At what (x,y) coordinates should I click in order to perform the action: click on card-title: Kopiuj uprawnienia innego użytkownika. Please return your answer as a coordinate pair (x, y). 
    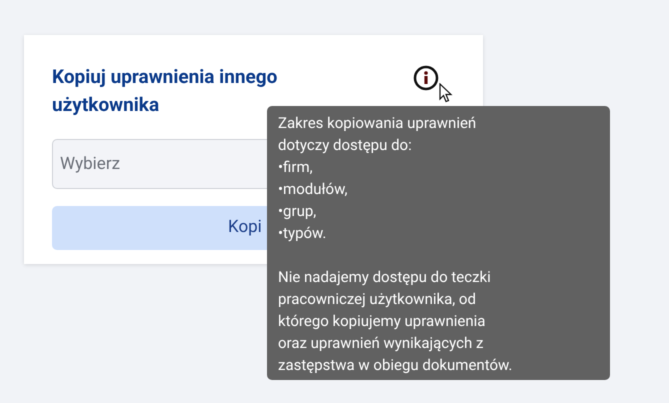
    Looking at the image, I should click on (165, 91).